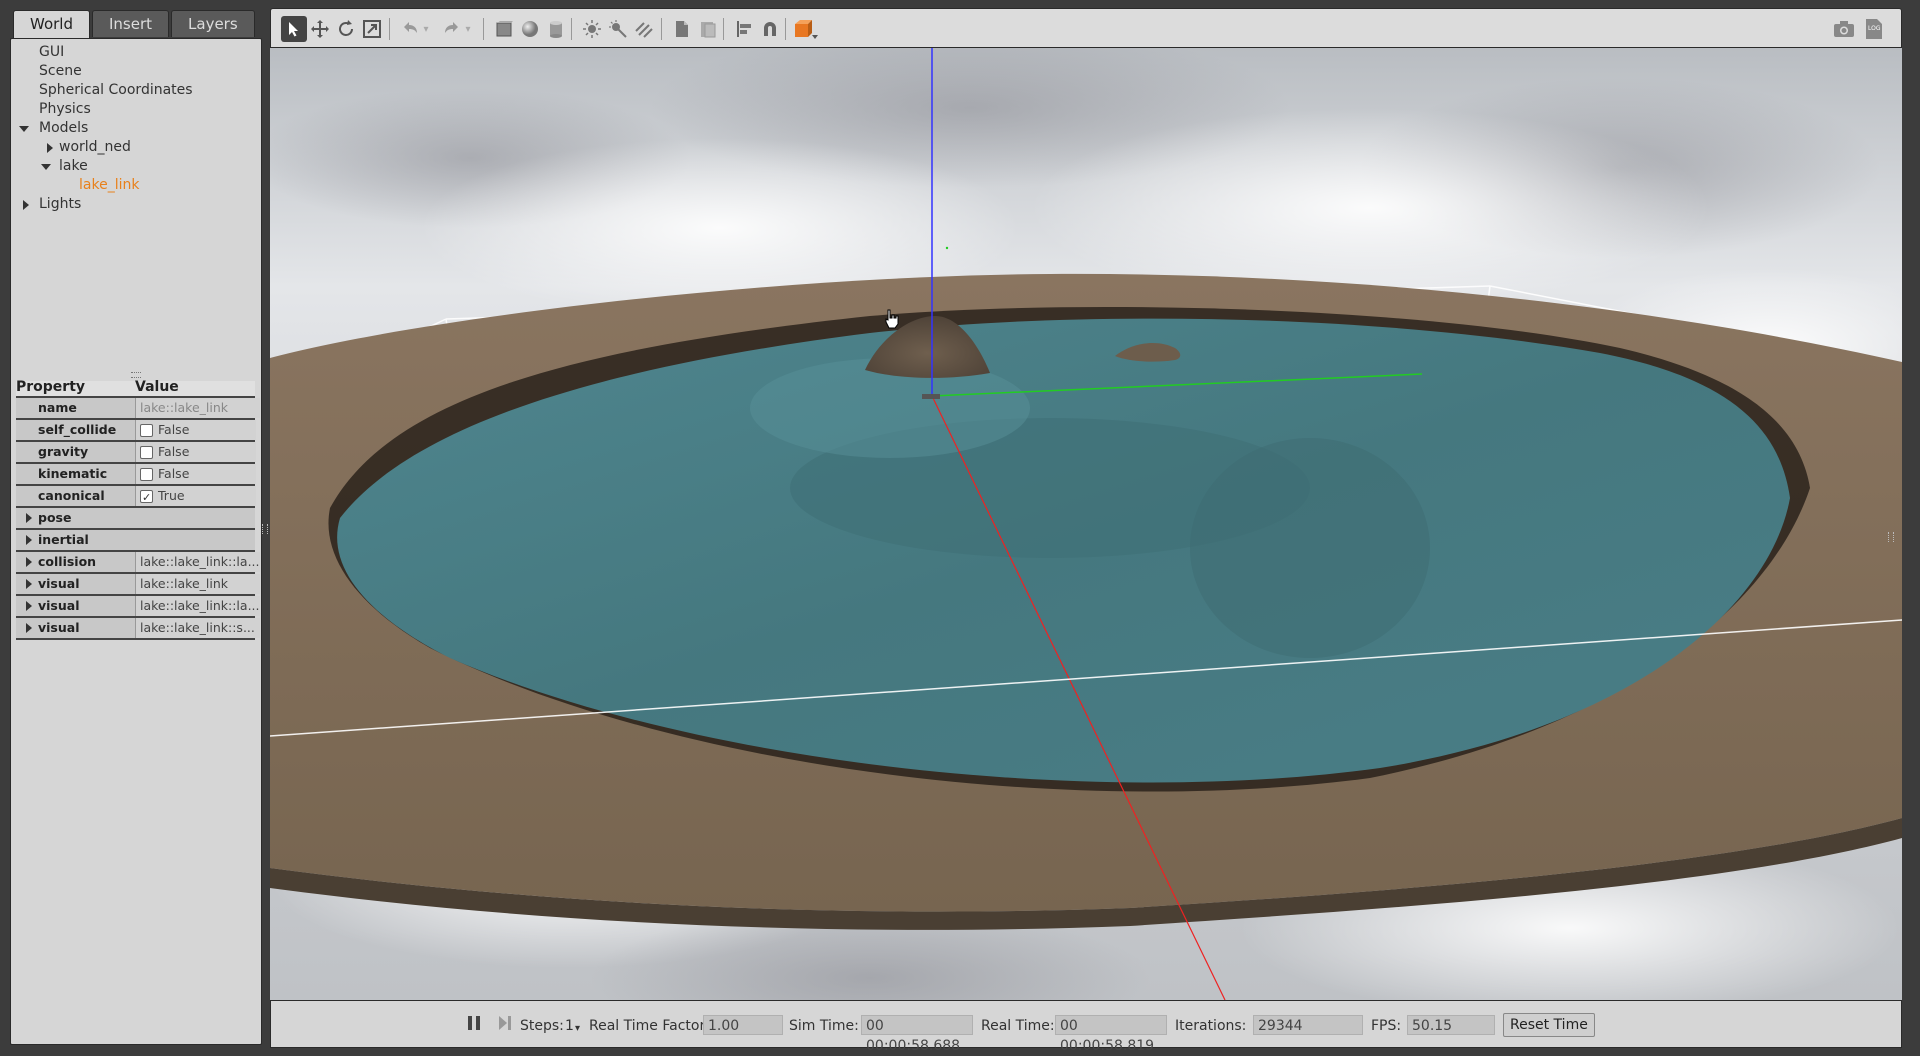  What do you see at coordinates (146, 452) in the screenshot?
I see `gravity-checkbox` at bounding box center [146, 452].